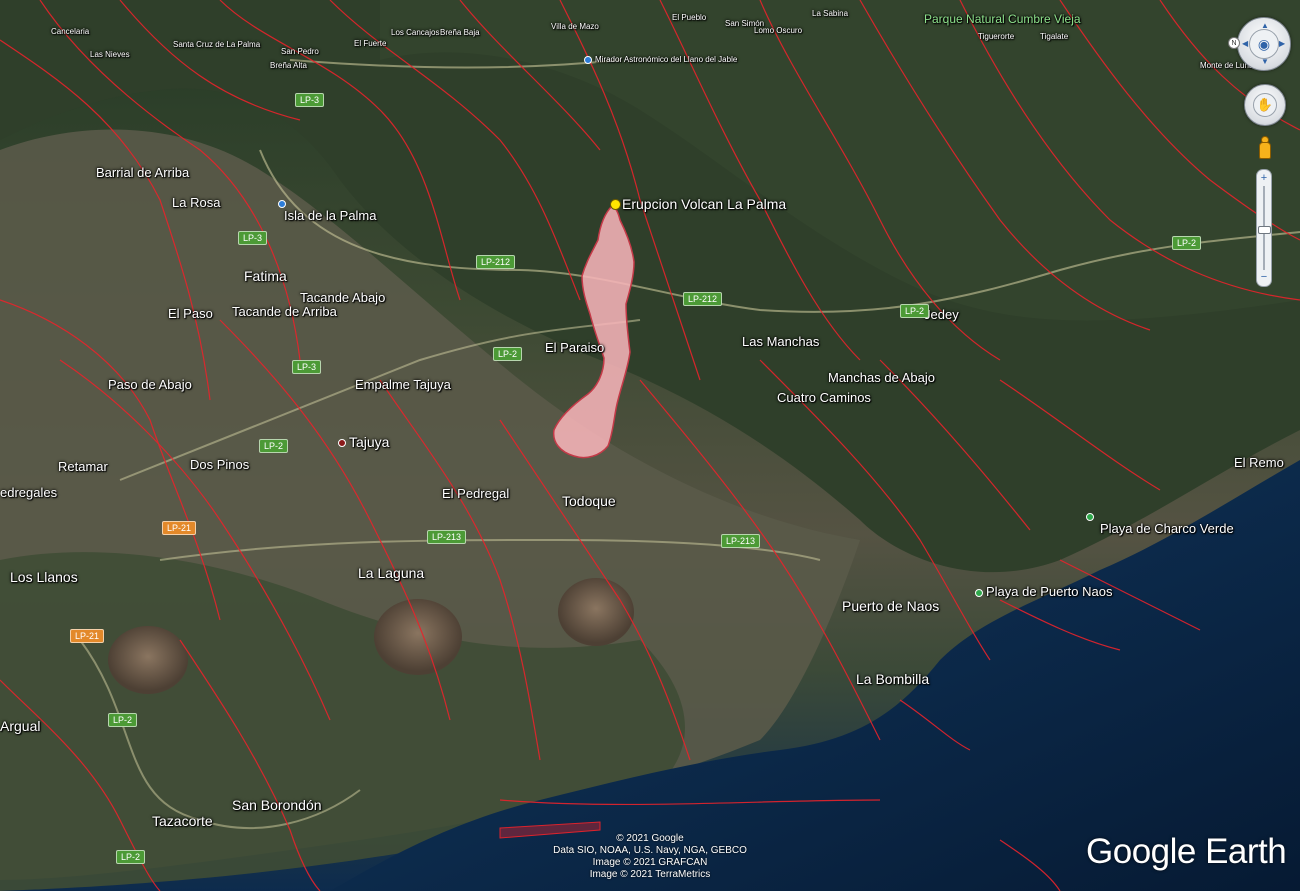 The image size is (1300, 891). What do you see at coordinates (574, 347) in the screenshot?
I see `place-label: El Paraiso` at bounding box center [574, 347].